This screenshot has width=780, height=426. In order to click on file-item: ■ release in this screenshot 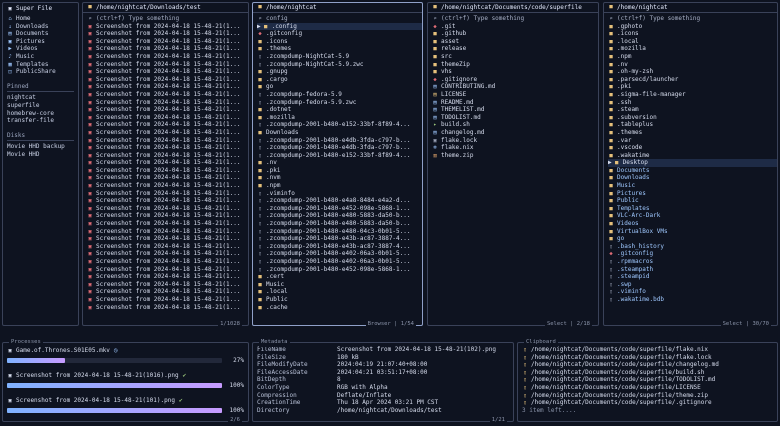, I will do `click(515, 49)`.